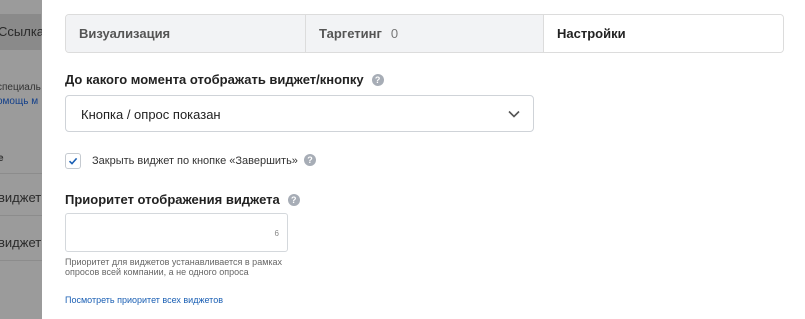 The image size is (805, 319). Describe the element at coordinates (299, 113) in the screenshot. I see `display-until-select: Кнопка / опрос показан` at that location.